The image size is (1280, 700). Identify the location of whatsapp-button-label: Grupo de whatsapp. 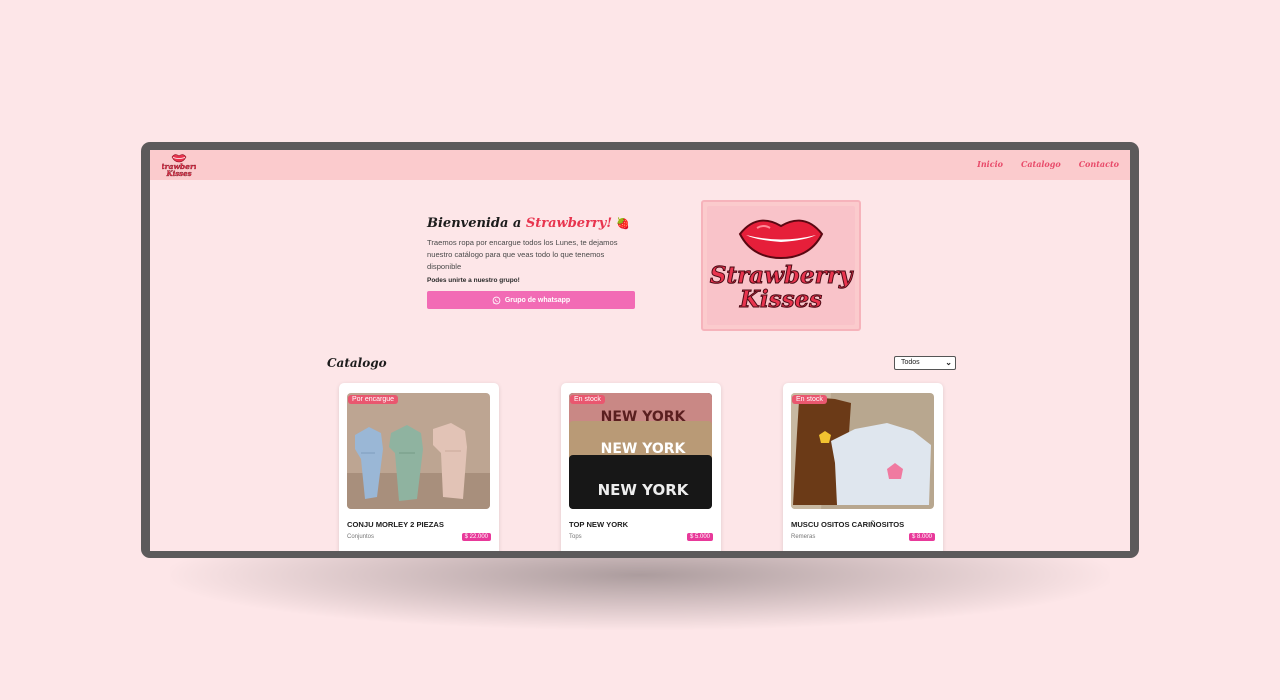
(537, 300).